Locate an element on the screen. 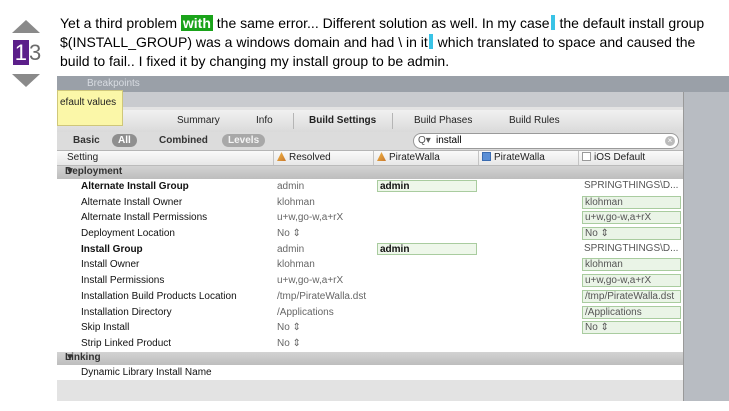 This screenshot has height=411, width=729. default-values-tooltip: efault values is located at coordinates (90, 108).